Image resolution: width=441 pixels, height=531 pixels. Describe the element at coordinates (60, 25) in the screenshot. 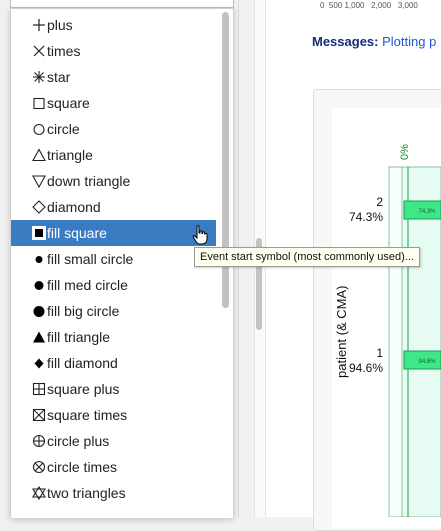

I see `option-label: plus` at that location.